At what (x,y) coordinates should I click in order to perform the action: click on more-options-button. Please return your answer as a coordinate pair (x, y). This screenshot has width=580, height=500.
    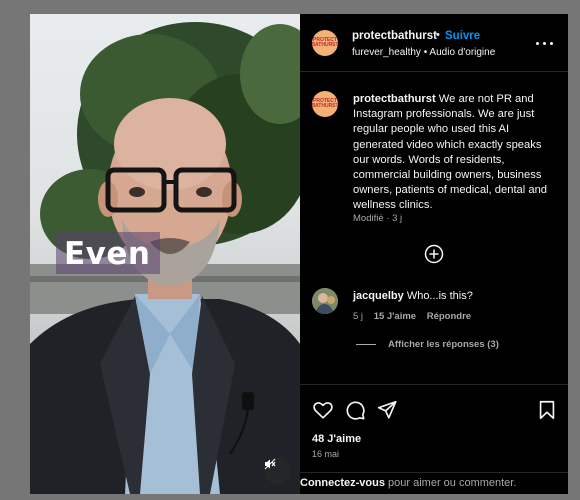
    Looking at the image, I should click on (545, 44).